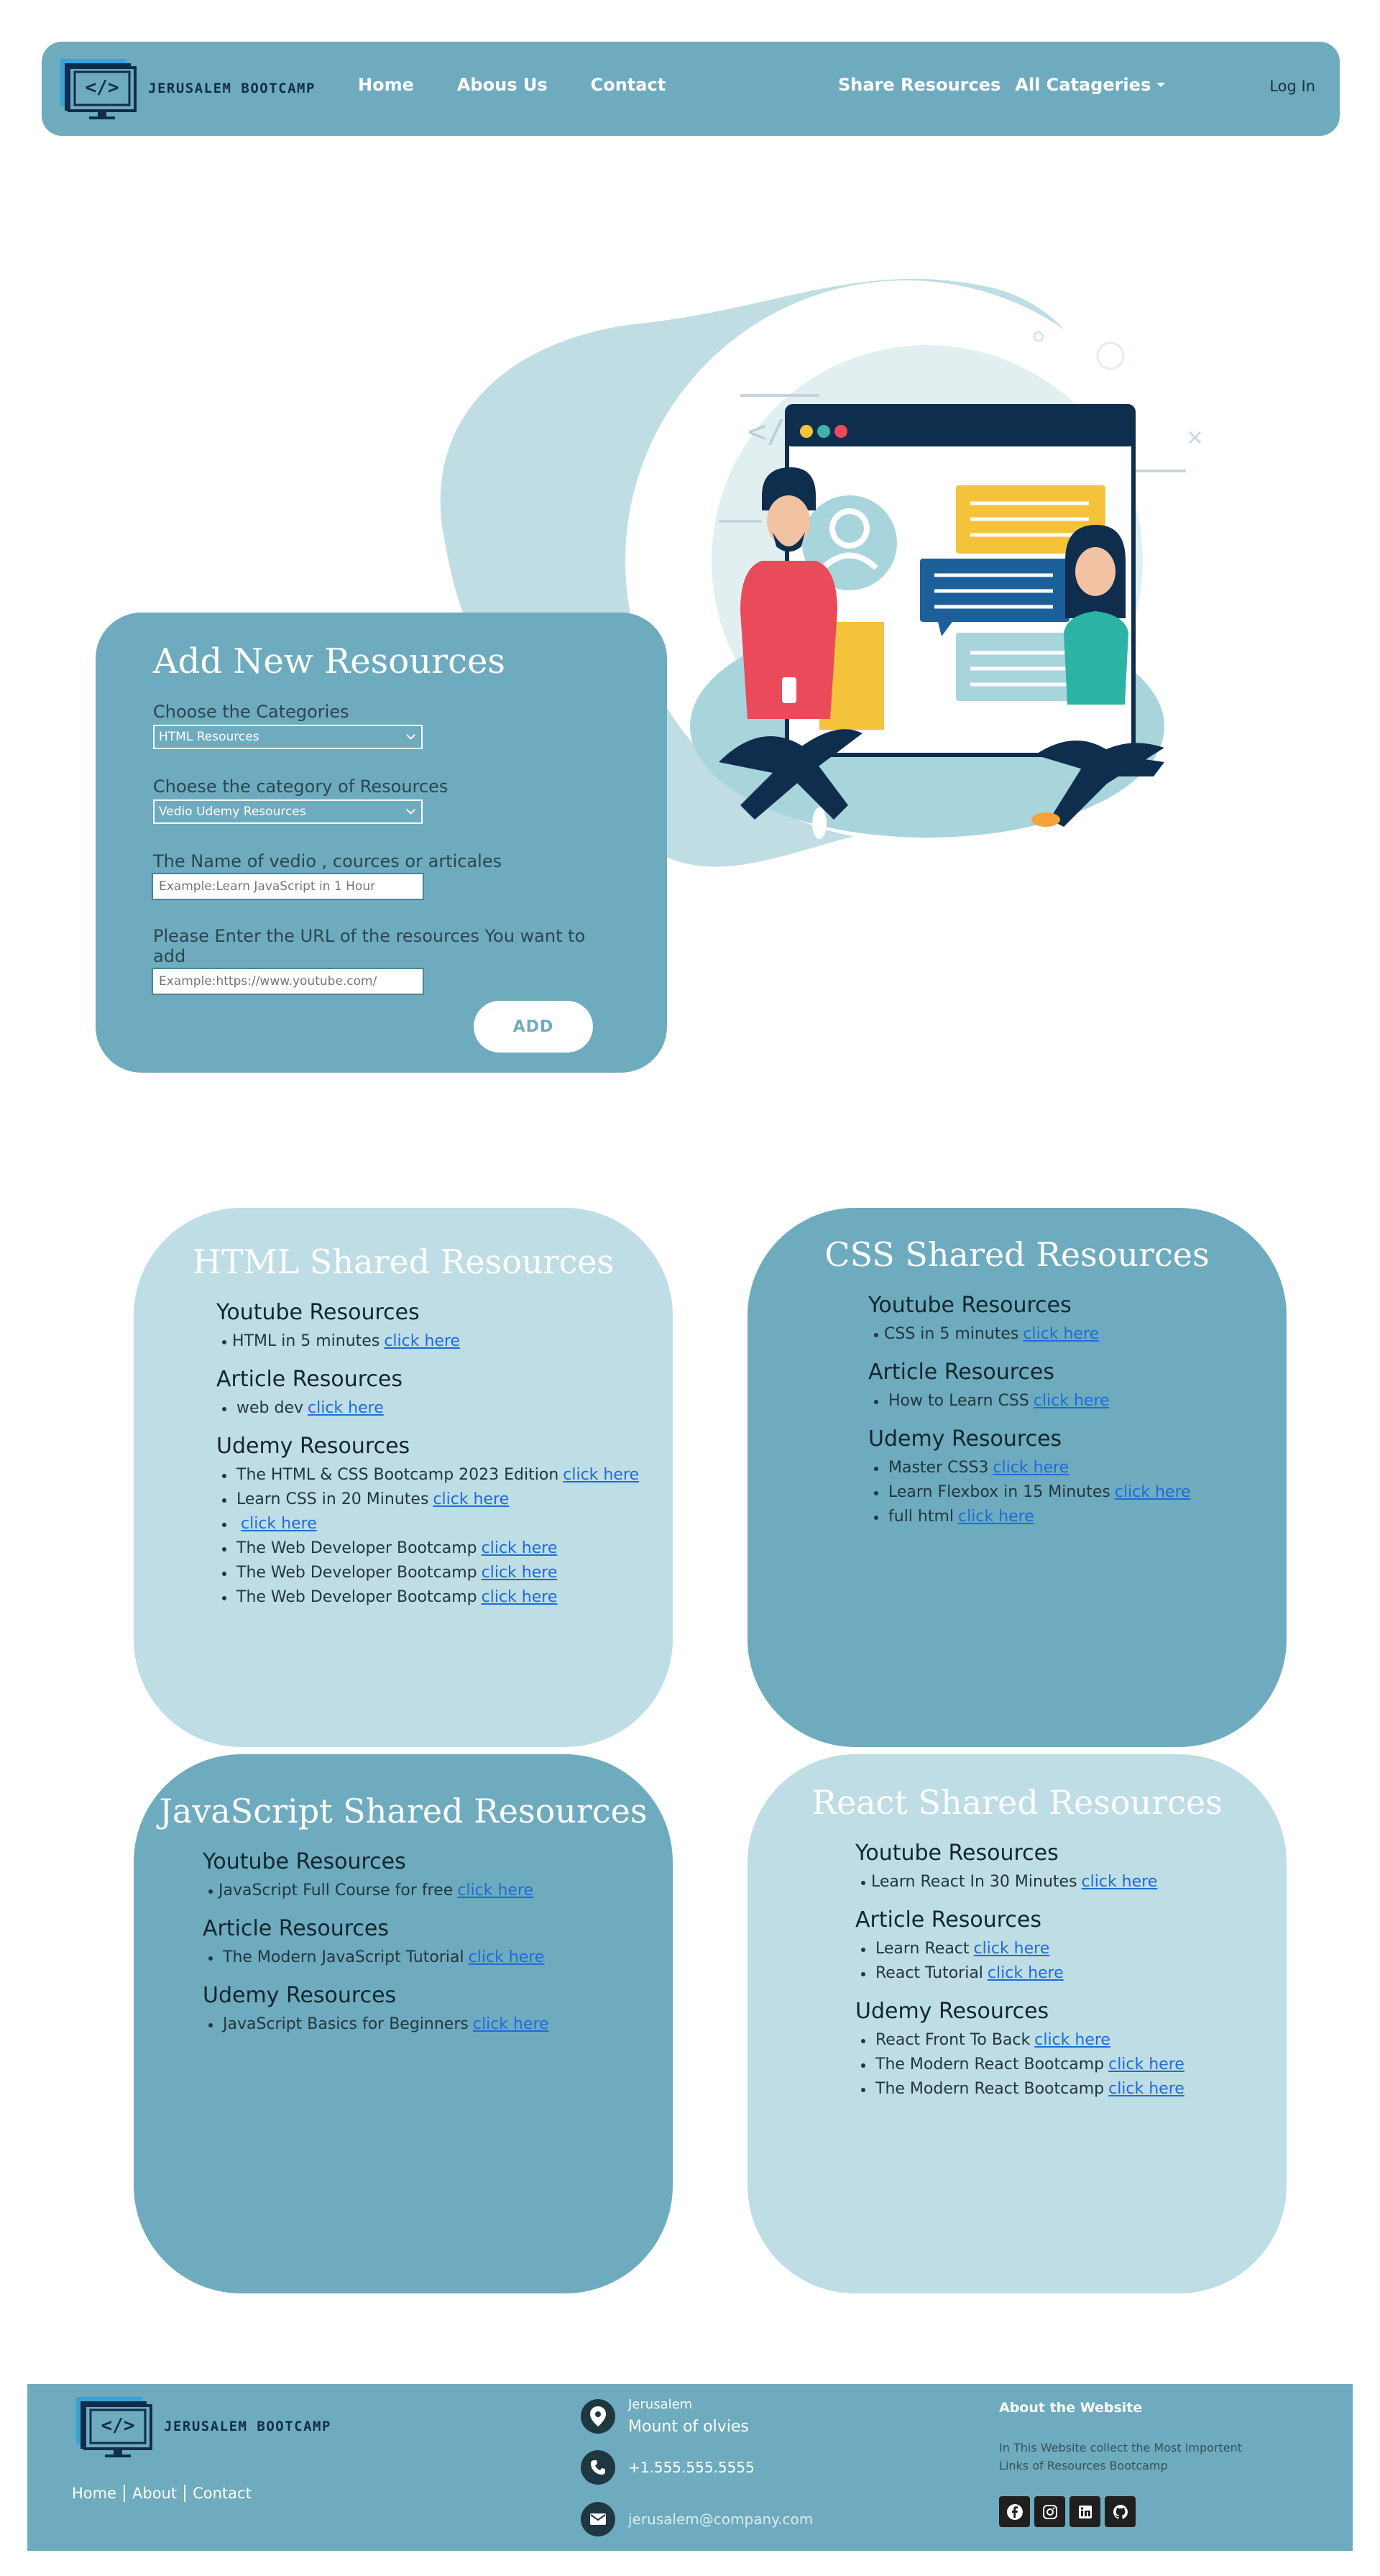 This screenshot has width=1380, height=2576. I want to click on list-item: CSS in 5 minutes click here, so click(1077, 1334).